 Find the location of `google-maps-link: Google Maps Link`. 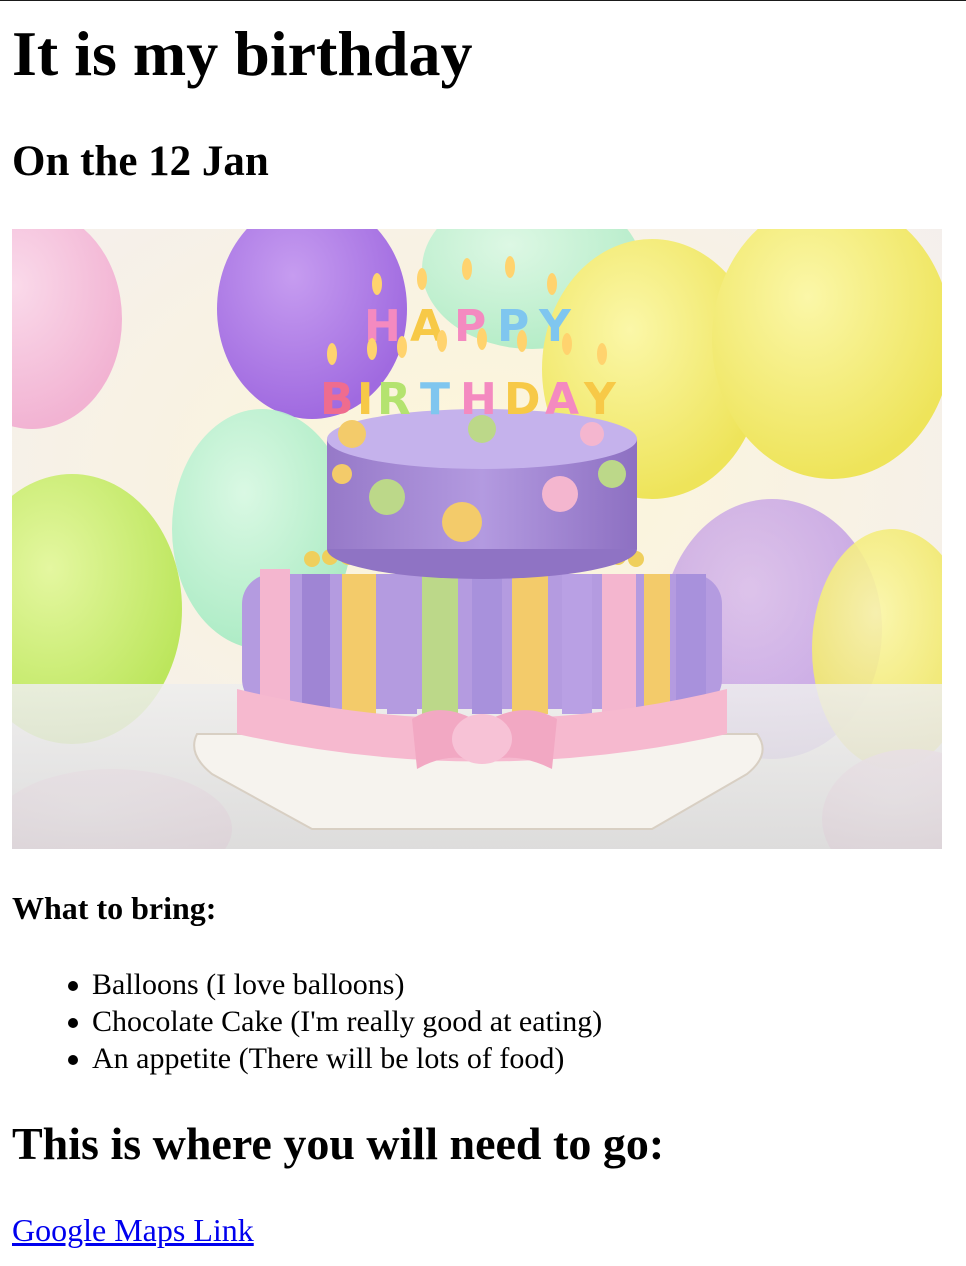

google-maps-link: Google Maps Link is located at coordinates (133, 1230).